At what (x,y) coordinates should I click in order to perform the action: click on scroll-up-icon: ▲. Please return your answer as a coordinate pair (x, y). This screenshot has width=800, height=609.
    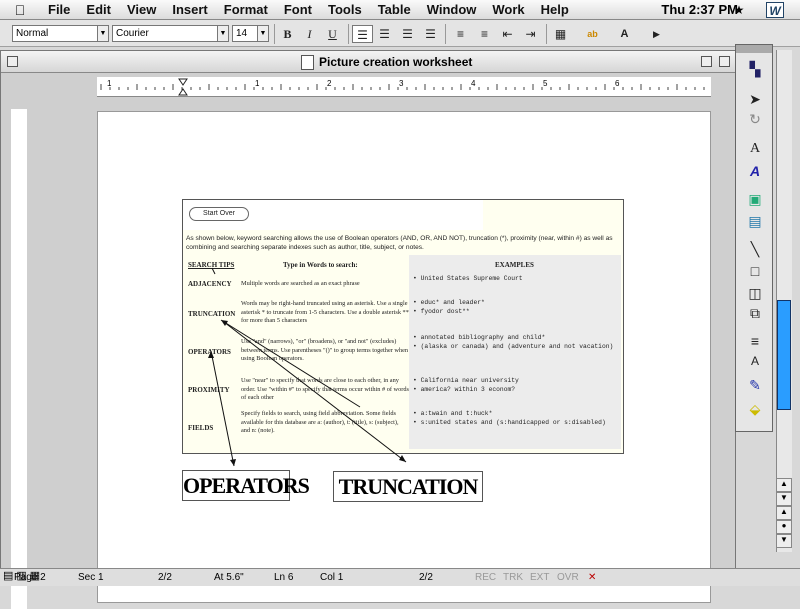
    Looking at the image, I should click on (784, 485).